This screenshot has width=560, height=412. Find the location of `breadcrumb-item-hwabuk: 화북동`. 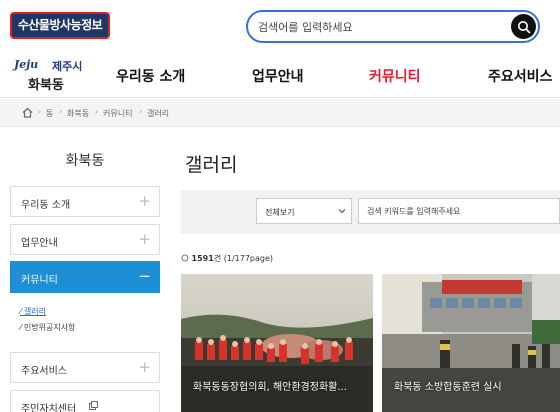

breadcrumb-item-hwabuk: 화북동 is located at coordinates (78, 113).